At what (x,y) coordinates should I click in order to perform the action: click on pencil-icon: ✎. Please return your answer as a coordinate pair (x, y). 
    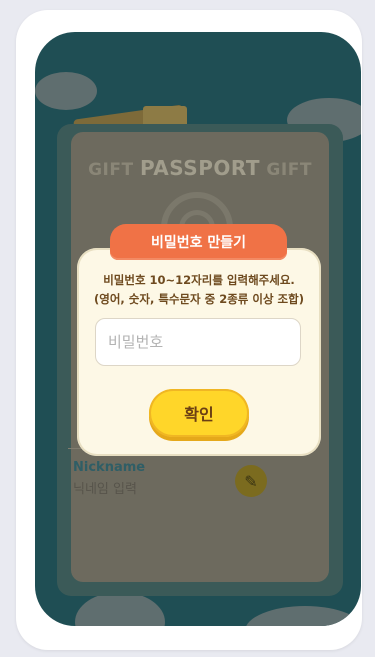
    Looking at the image, I should click on (251, 481).